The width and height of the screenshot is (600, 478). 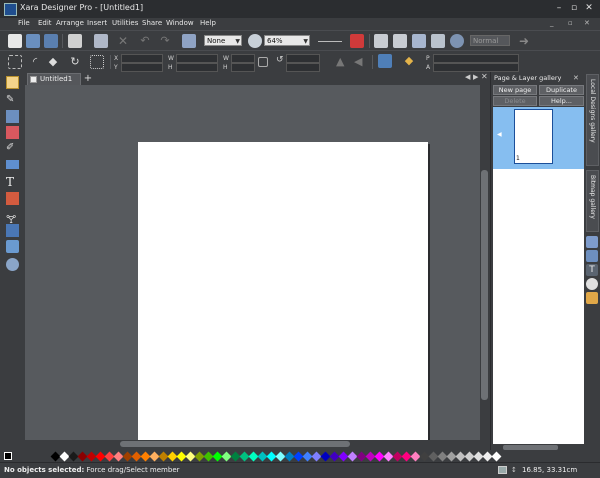 I want to click on shape-editor-tool-icon: ✎, so click(x=12, y=100).